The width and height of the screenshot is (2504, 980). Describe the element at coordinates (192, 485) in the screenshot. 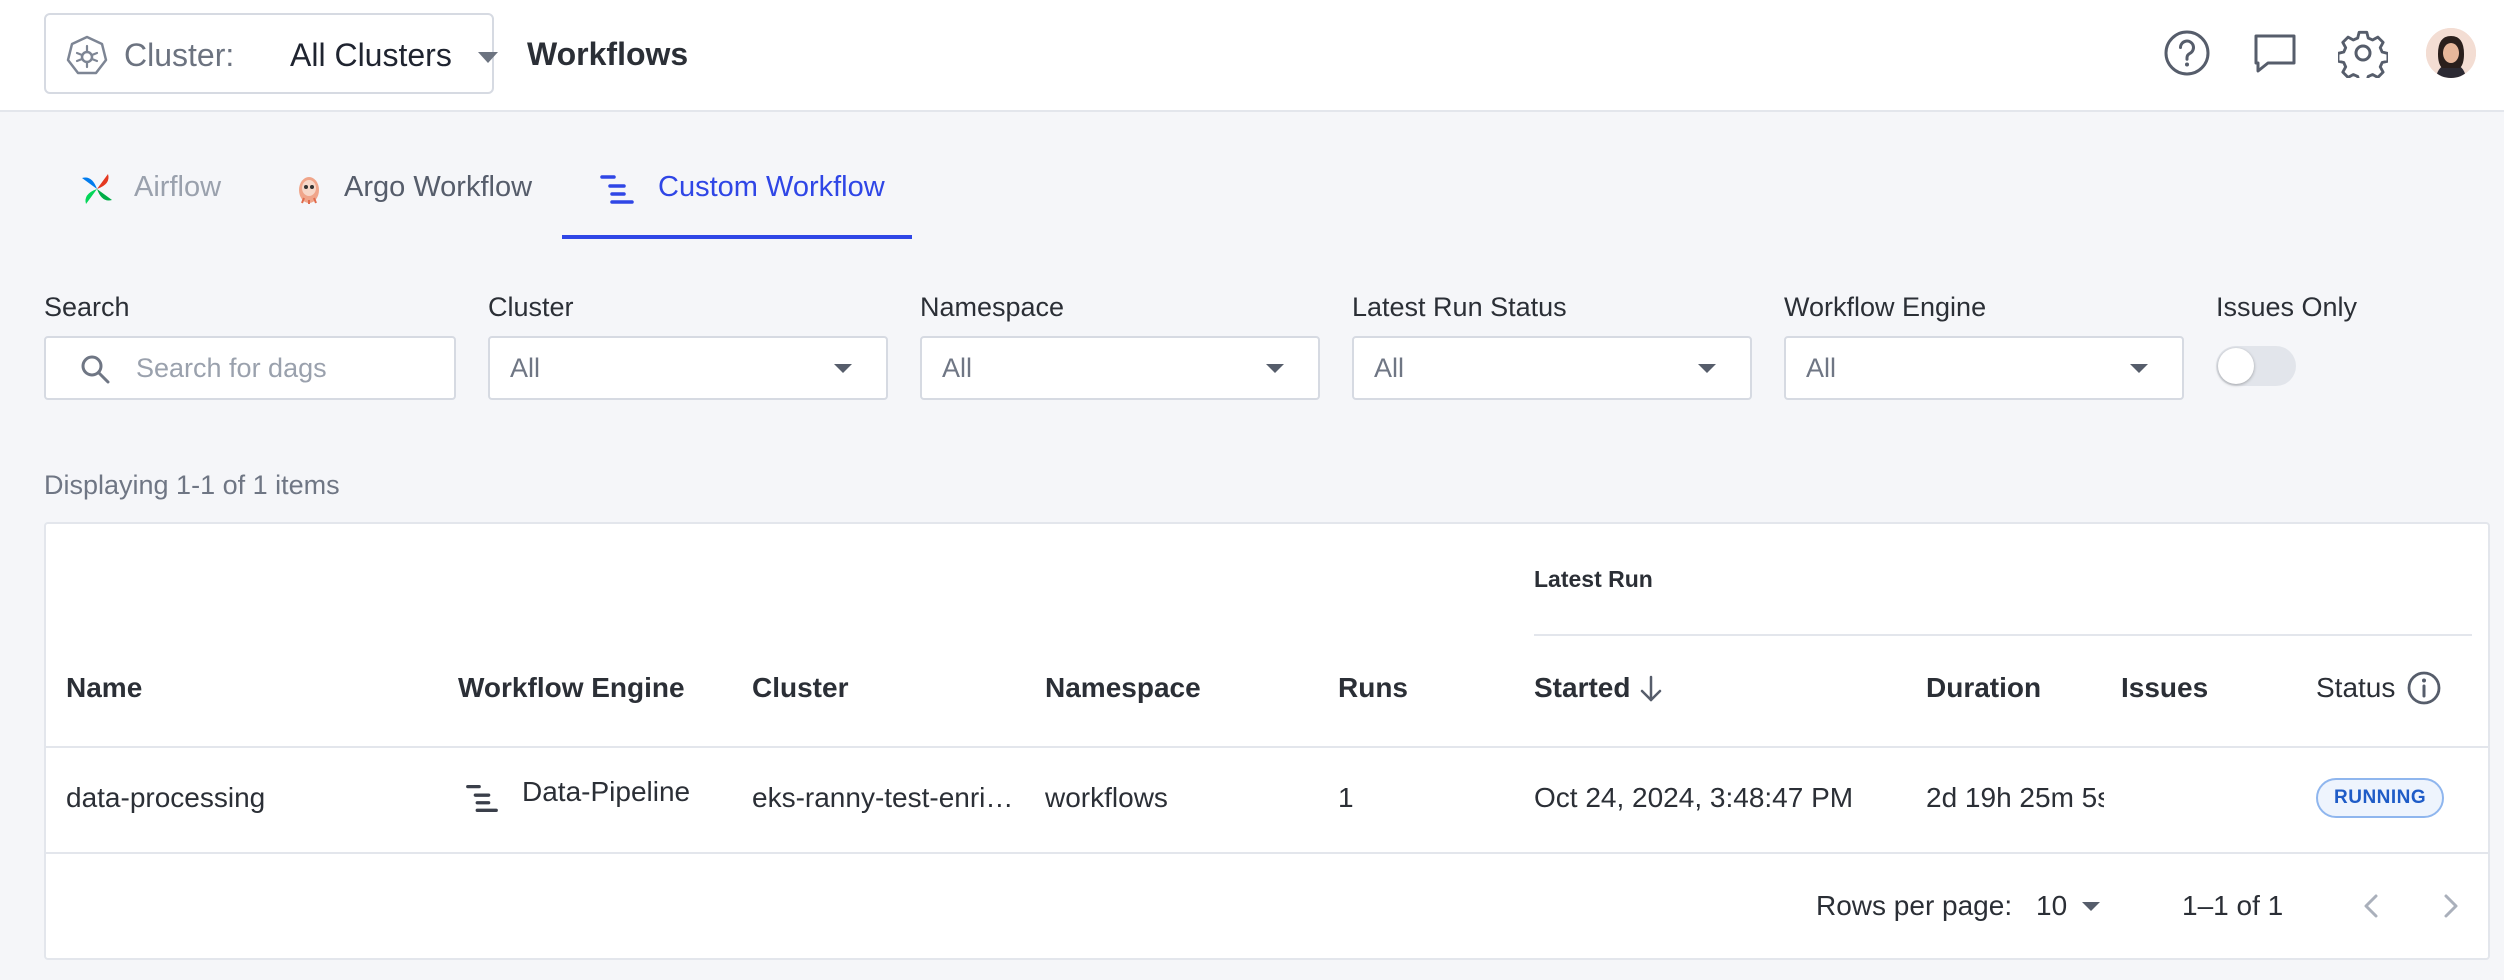

I see `display-count: Displaying 1-1 of 1 items` at that location.